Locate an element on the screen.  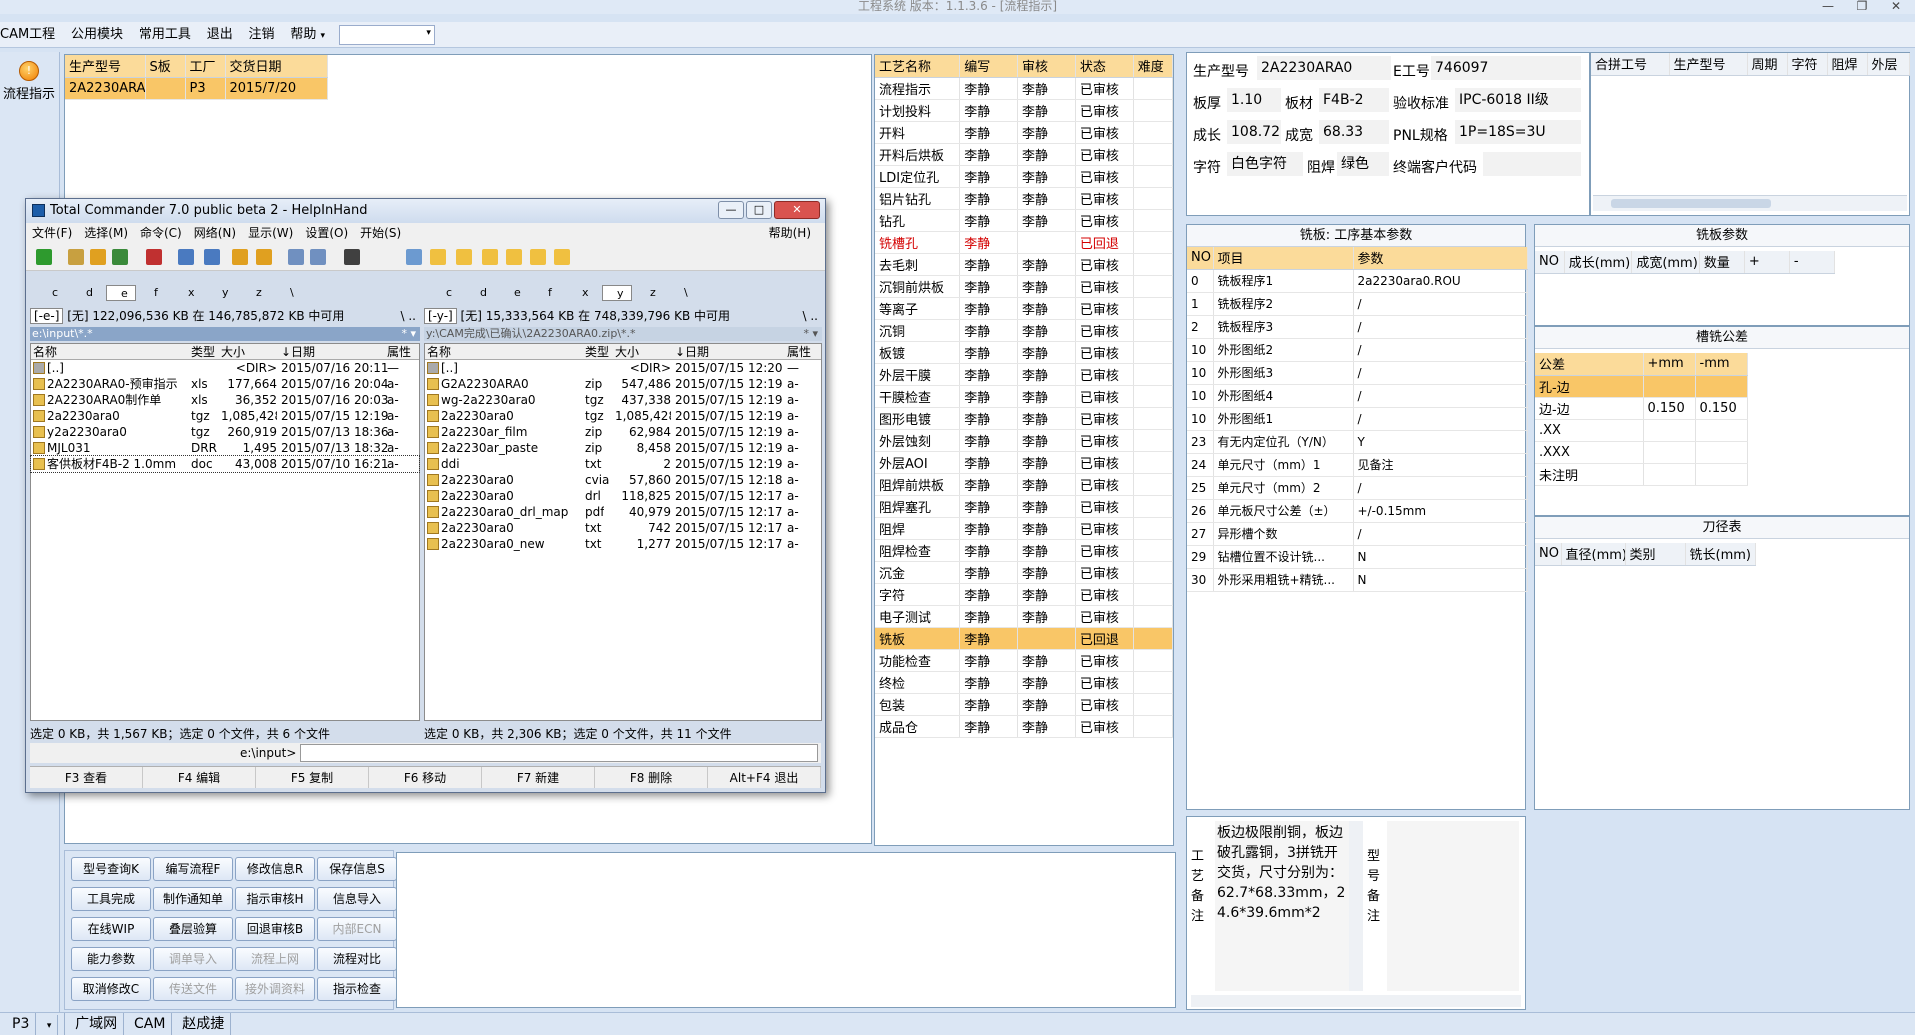
info-mask: 绿色 is located at coordinates (1363, 164).